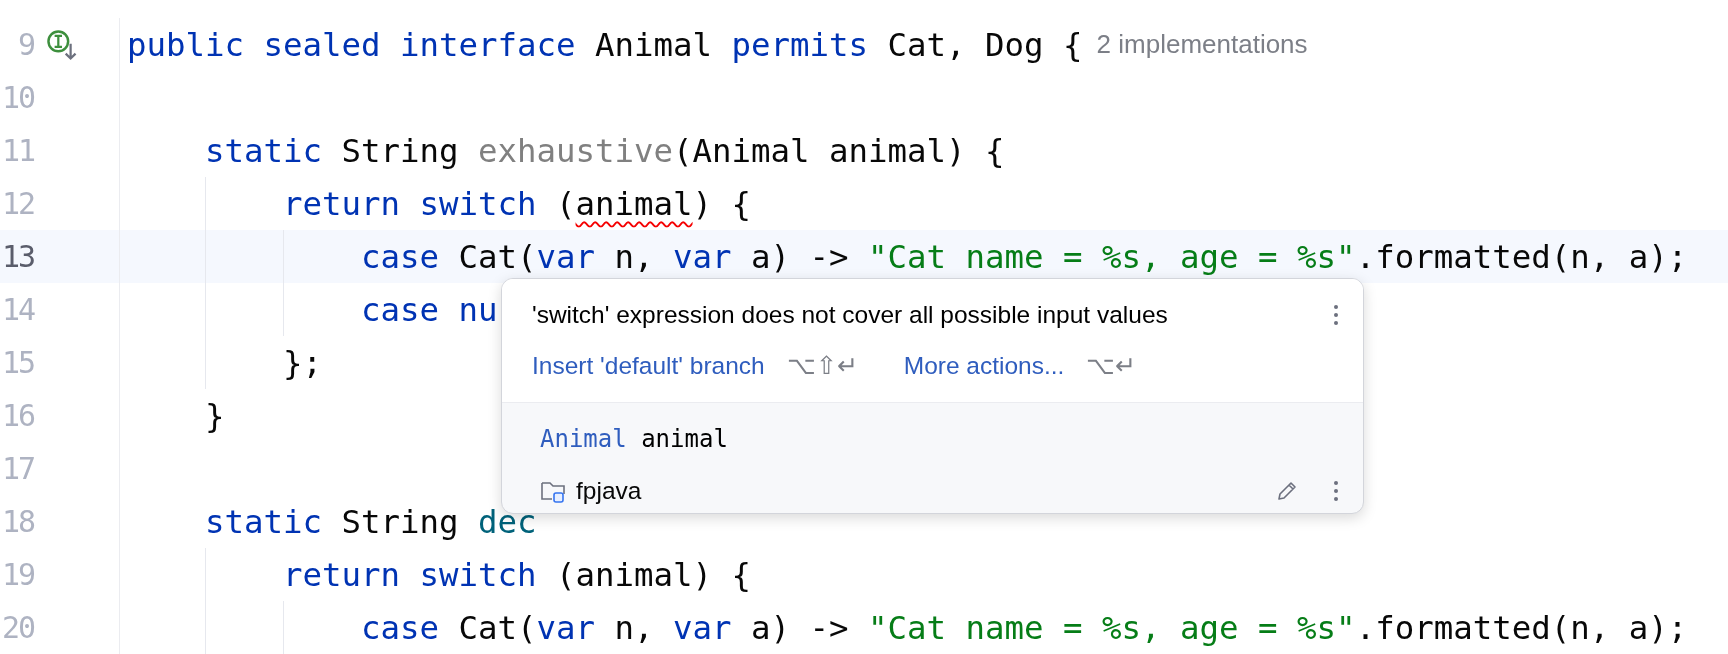  I want to click on action-link: Insert 'default' branch, so click(648, 365).